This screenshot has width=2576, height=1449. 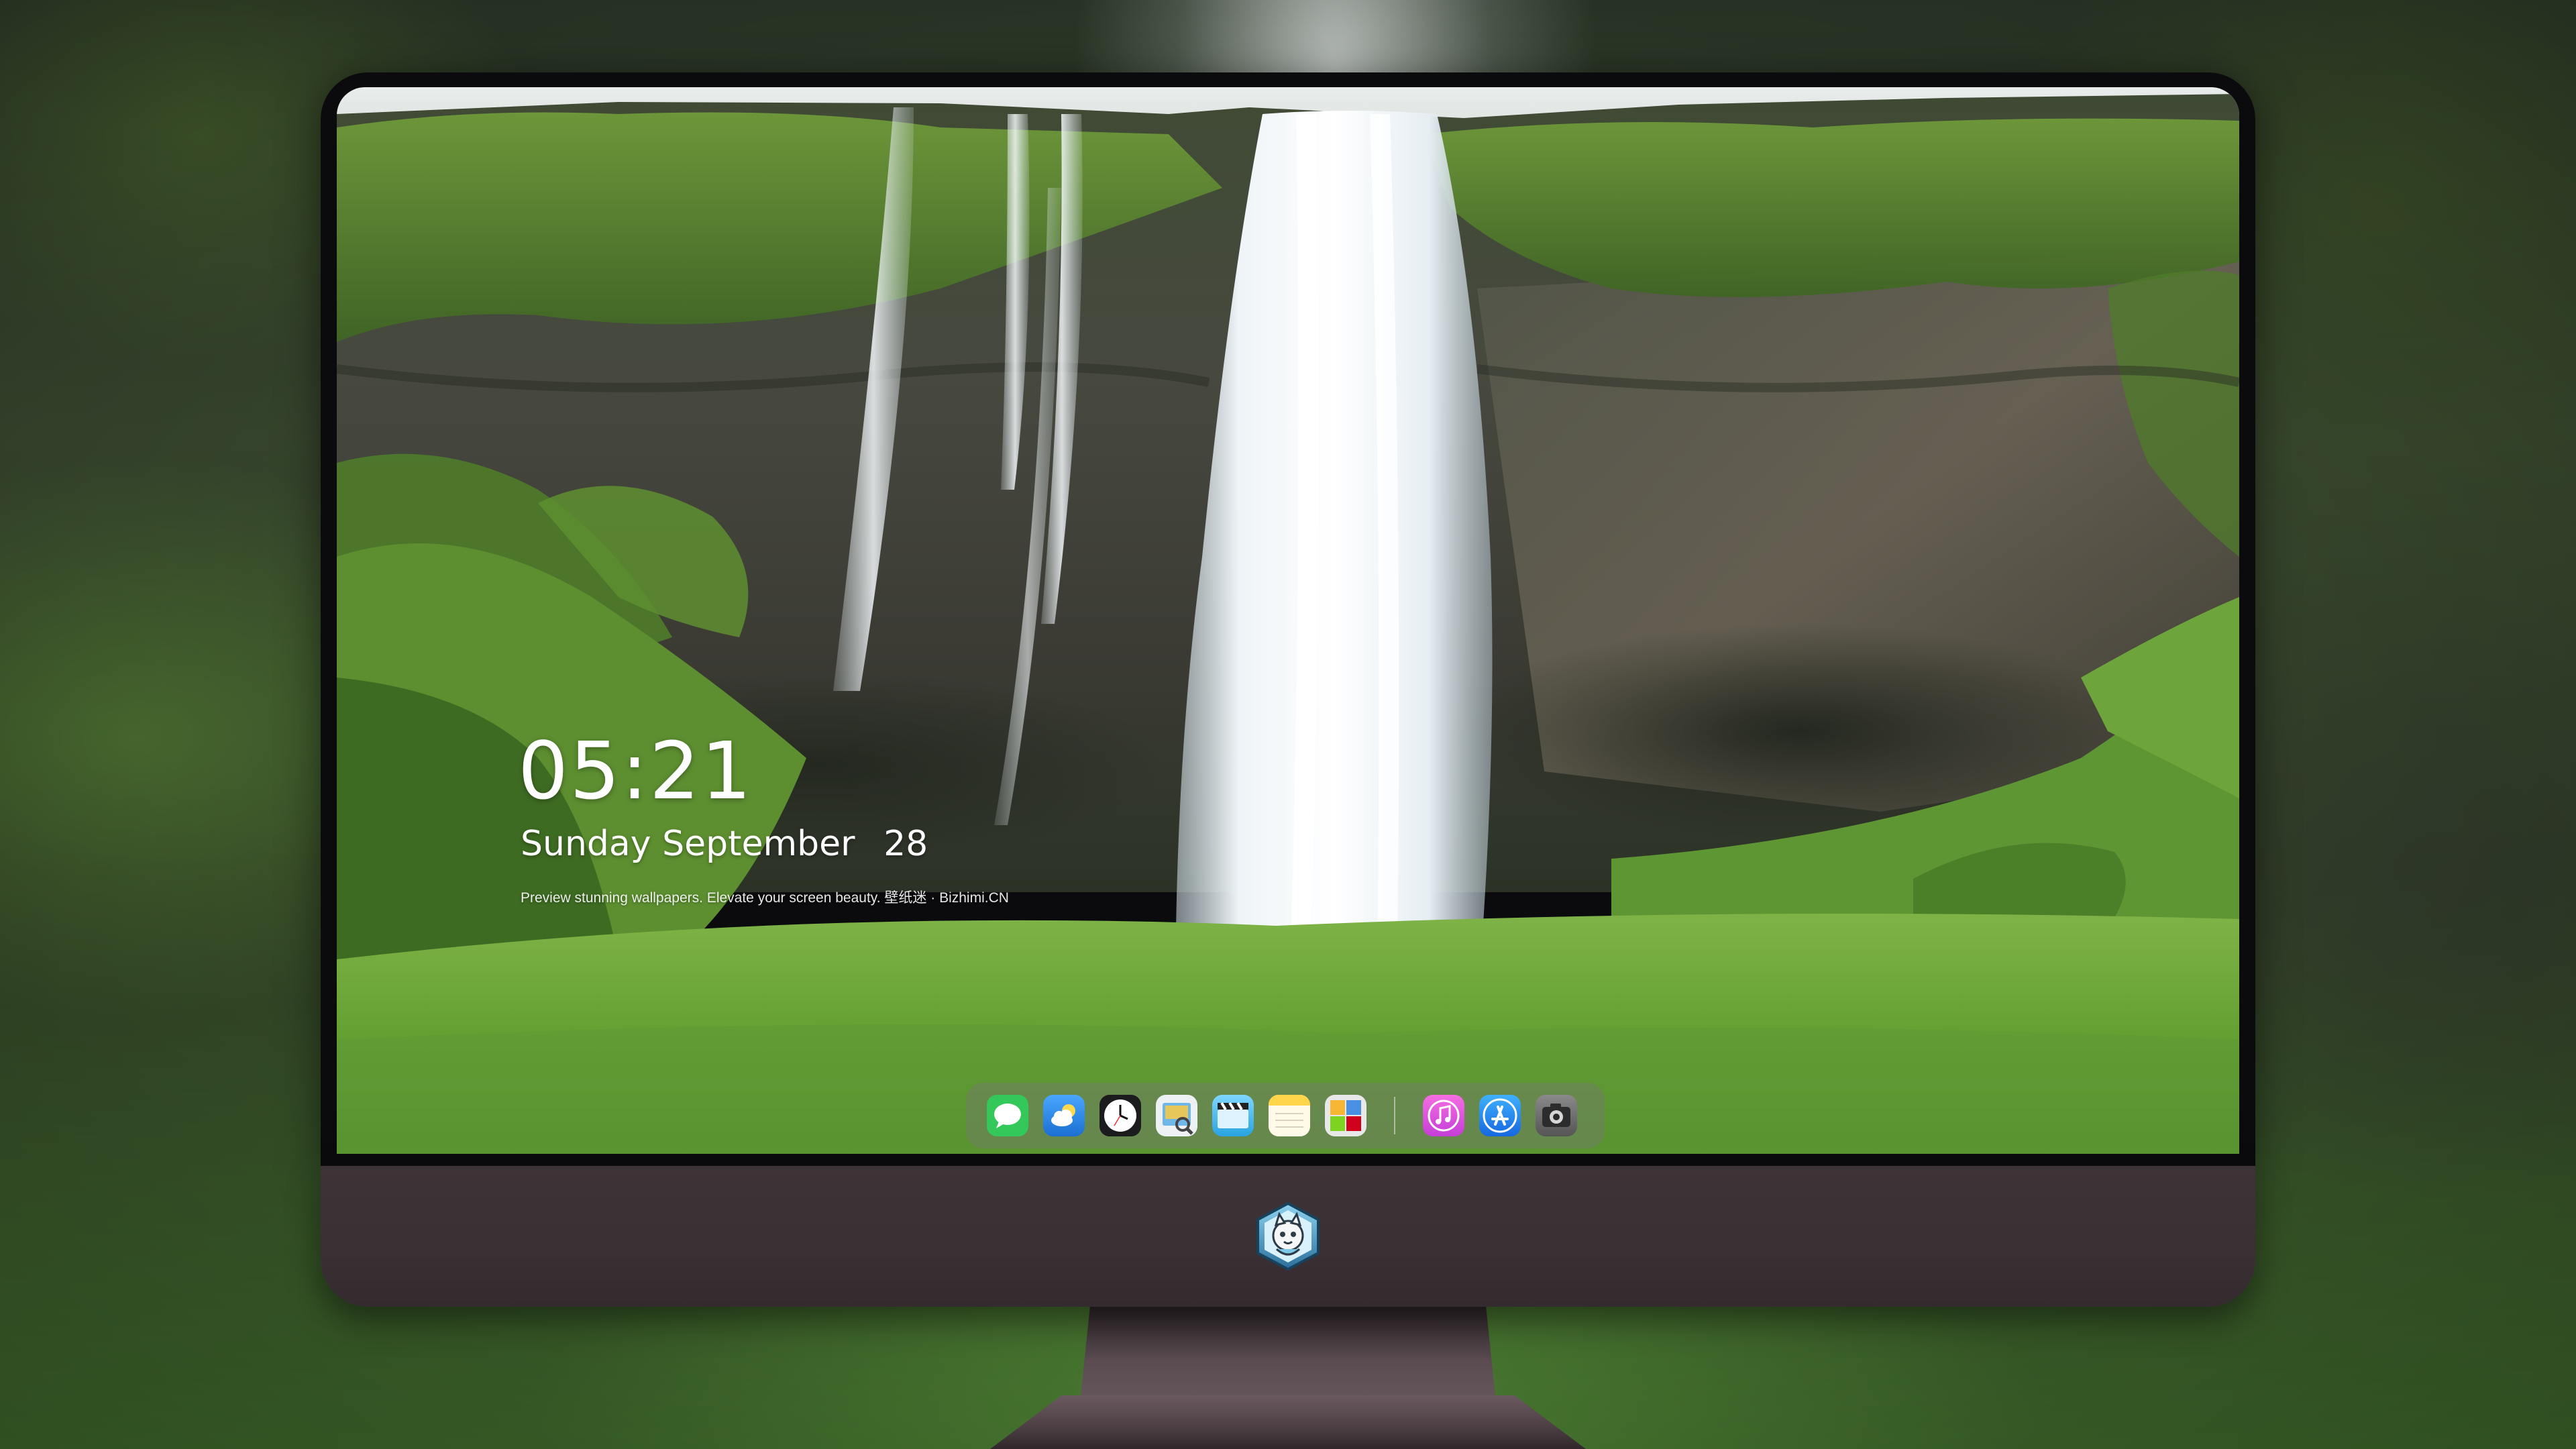 I want to click on weather-icon, so click(x=1064, y=1115).